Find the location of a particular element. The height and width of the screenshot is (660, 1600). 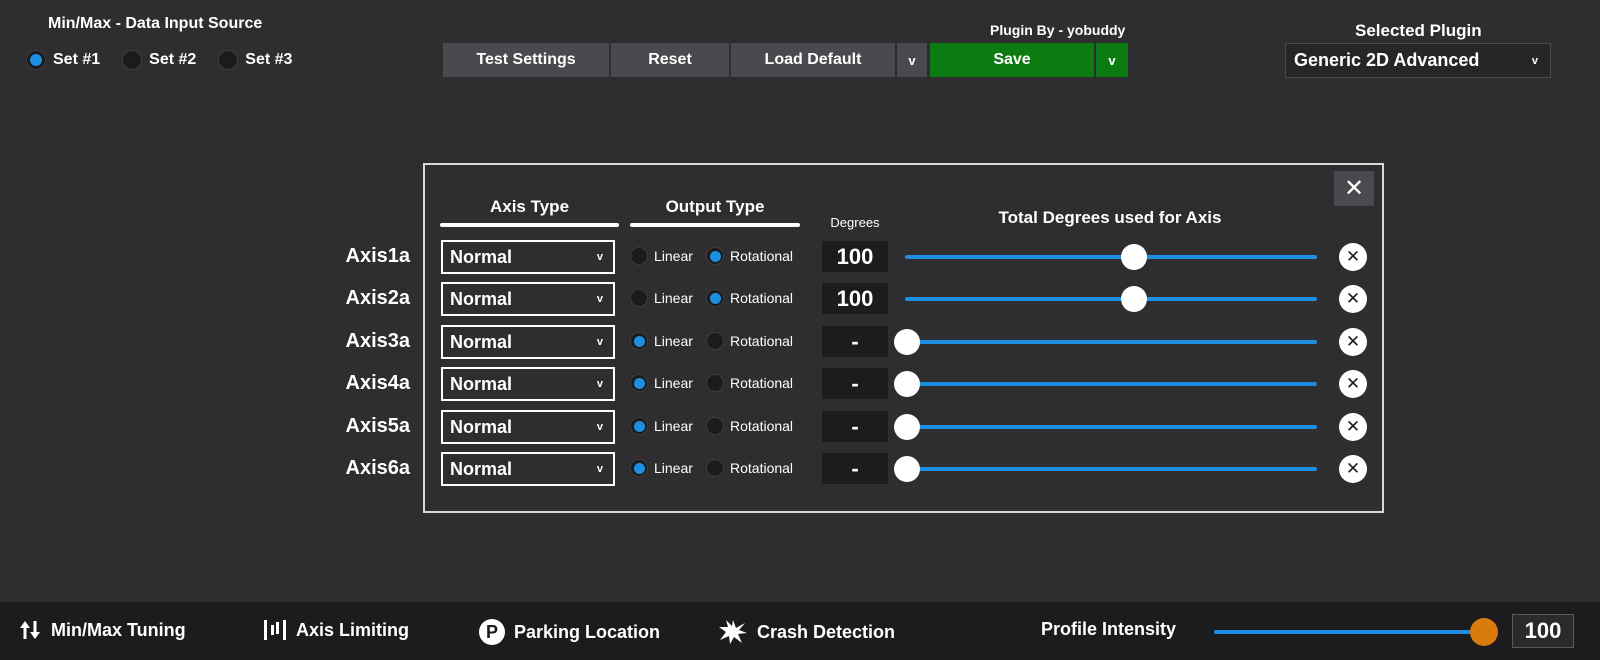

load-default-button: Load Default is located at coordinates (814, 60).